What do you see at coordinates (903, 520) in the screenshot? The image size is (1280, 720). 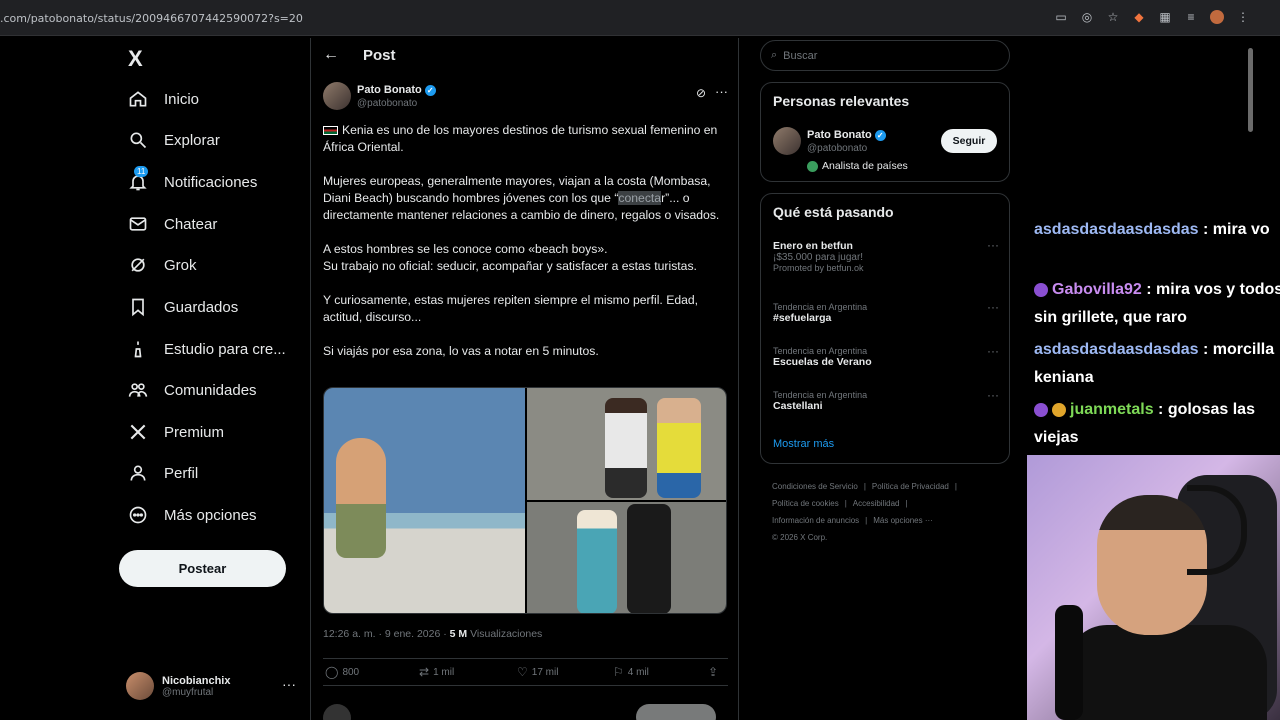 I see `footer-link: Más opciones ···` at bounding box center [903, 520].